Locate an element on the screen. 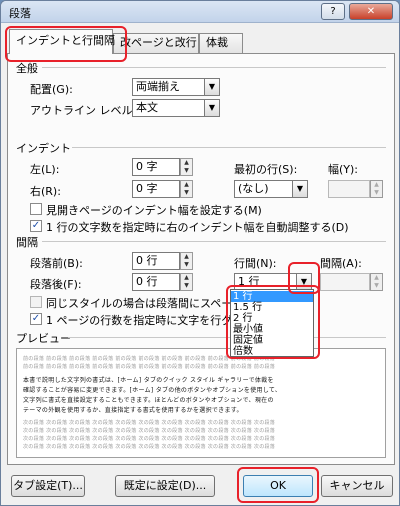 The width and height of the screenshot is (400, 506). after-input: 0 行 is located at coordinates (156, 282).